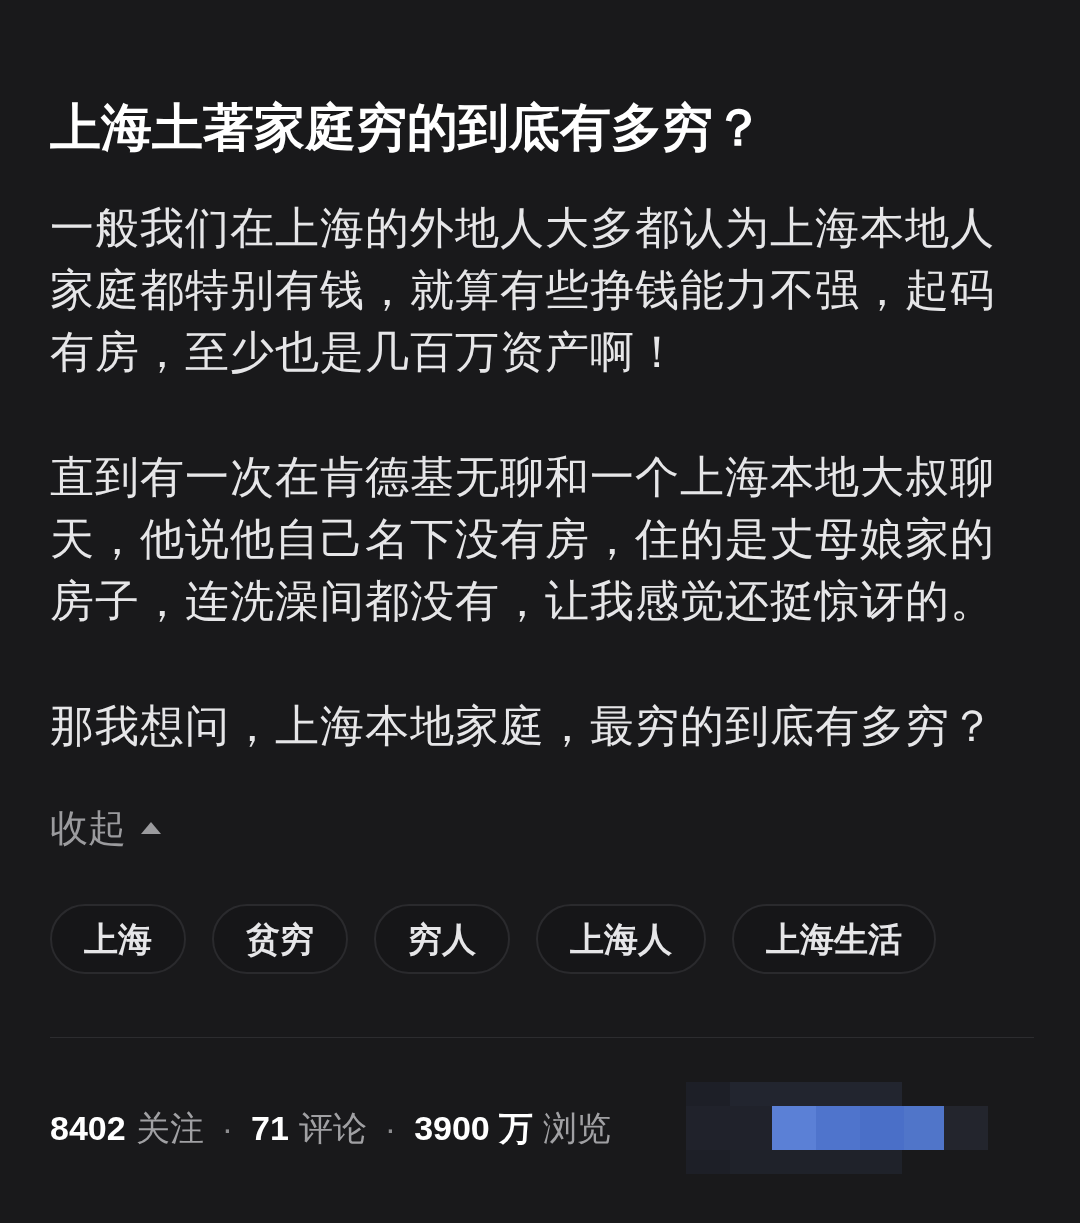  I want to click on collapse-button: 收起, so click(106, 828).